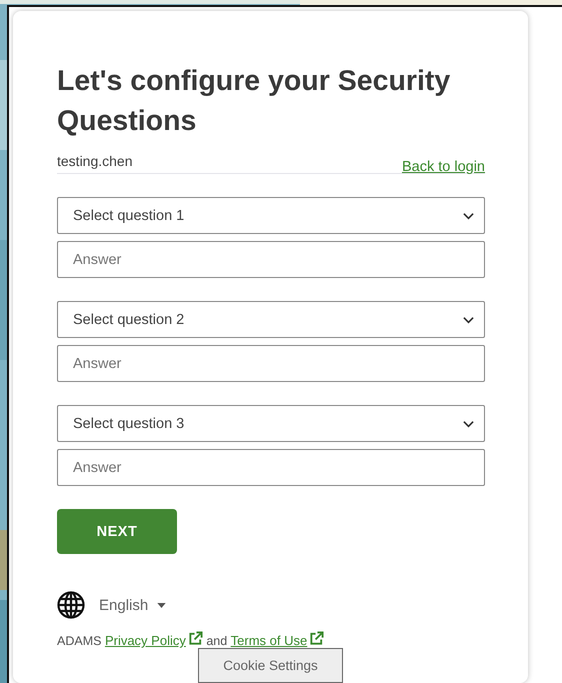 The image size is (562, 683). I want to click on legal-text: ADAMS Privacy Policy and Terms of Use, so click(190, 640).